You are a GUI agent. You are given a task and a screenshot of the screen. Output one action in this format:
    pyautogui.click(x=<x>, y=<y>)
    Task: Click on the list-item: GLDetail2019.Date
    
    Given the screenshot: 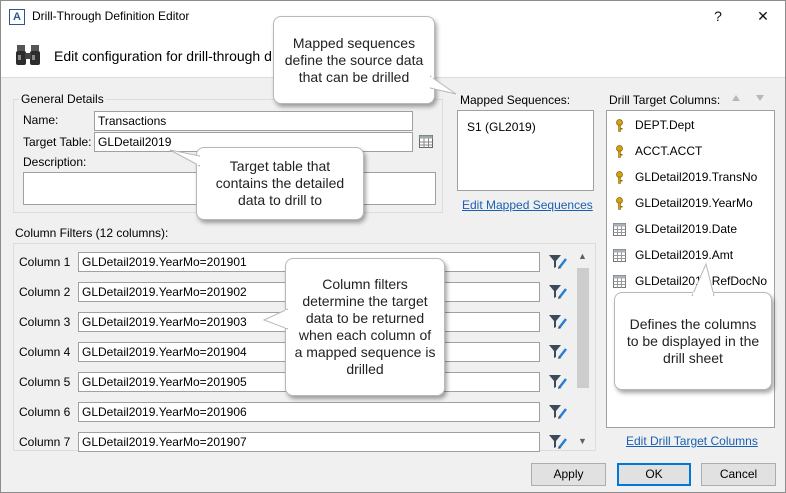 What is the action you would take?
    pyautogui.click(x=690, y=230)
    